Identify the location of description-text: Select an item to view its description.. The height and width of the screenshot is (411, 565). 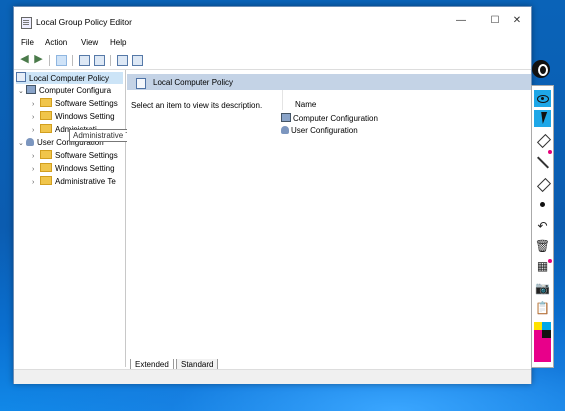
(197, 105).